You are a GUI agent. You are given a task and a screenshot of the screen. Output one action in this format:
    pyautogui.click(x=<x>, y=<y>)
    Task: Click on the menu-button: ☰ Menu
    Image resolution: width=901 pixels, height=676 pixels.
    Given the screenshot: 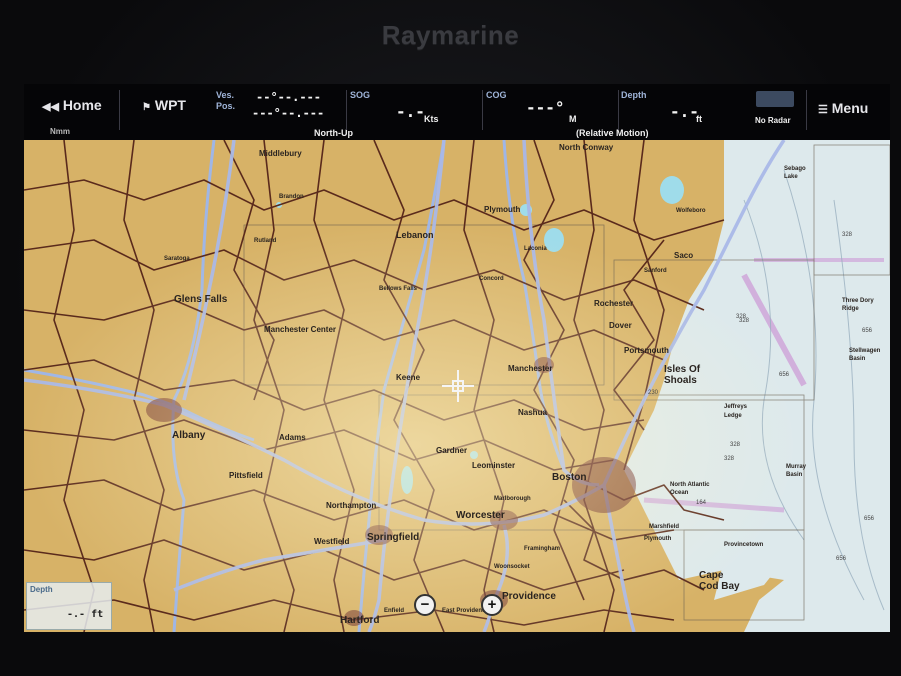 What is the action you would take?
    pyautogui.click(x=843, y=108)
    